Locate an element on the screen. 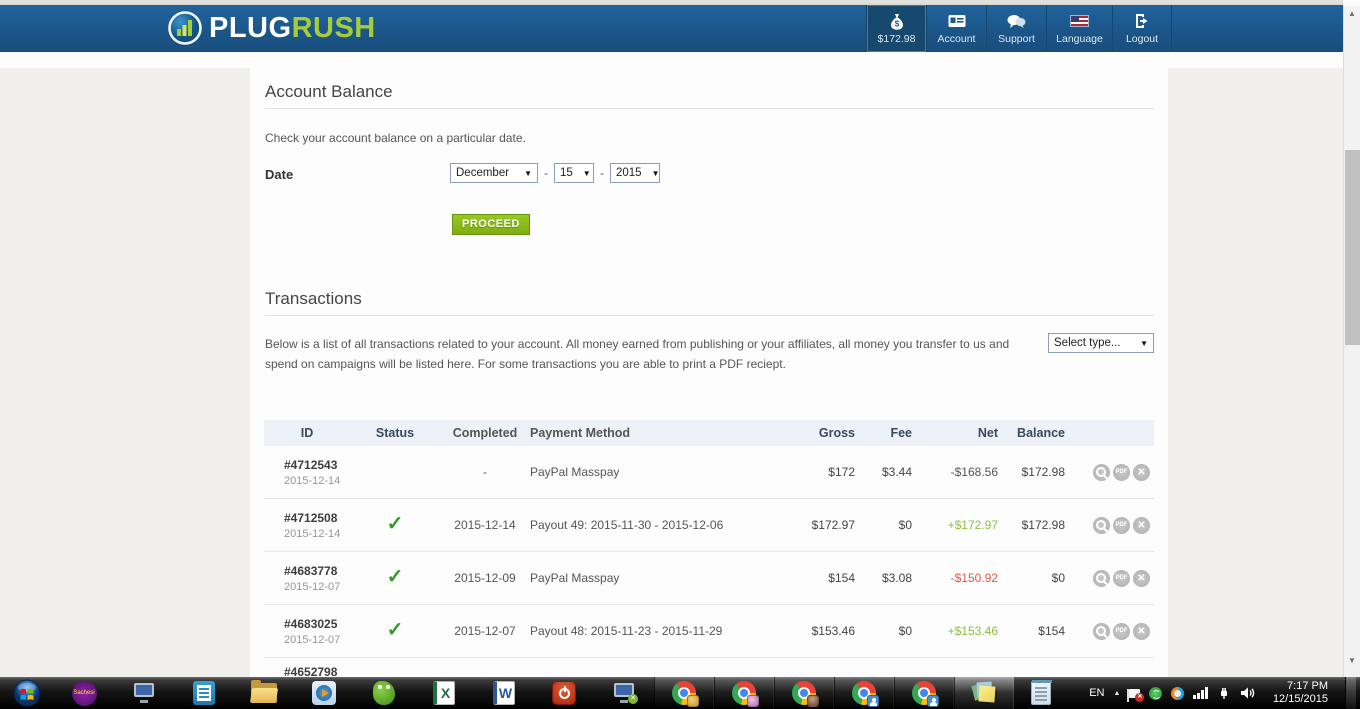  sync-status-icon is located at coordinates (1156, 693).